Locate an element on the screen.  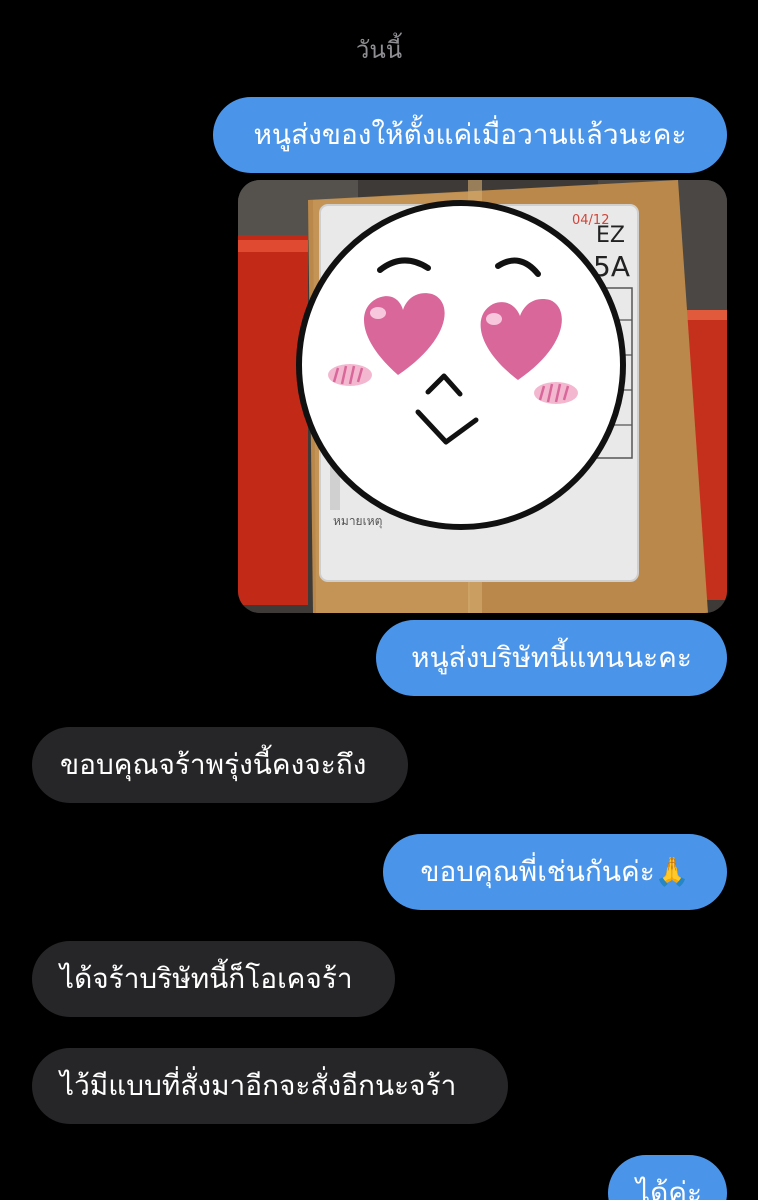
message-text: ขอบคุณพี่เช่นกันค่ะ is located at coordinates (537, 871).